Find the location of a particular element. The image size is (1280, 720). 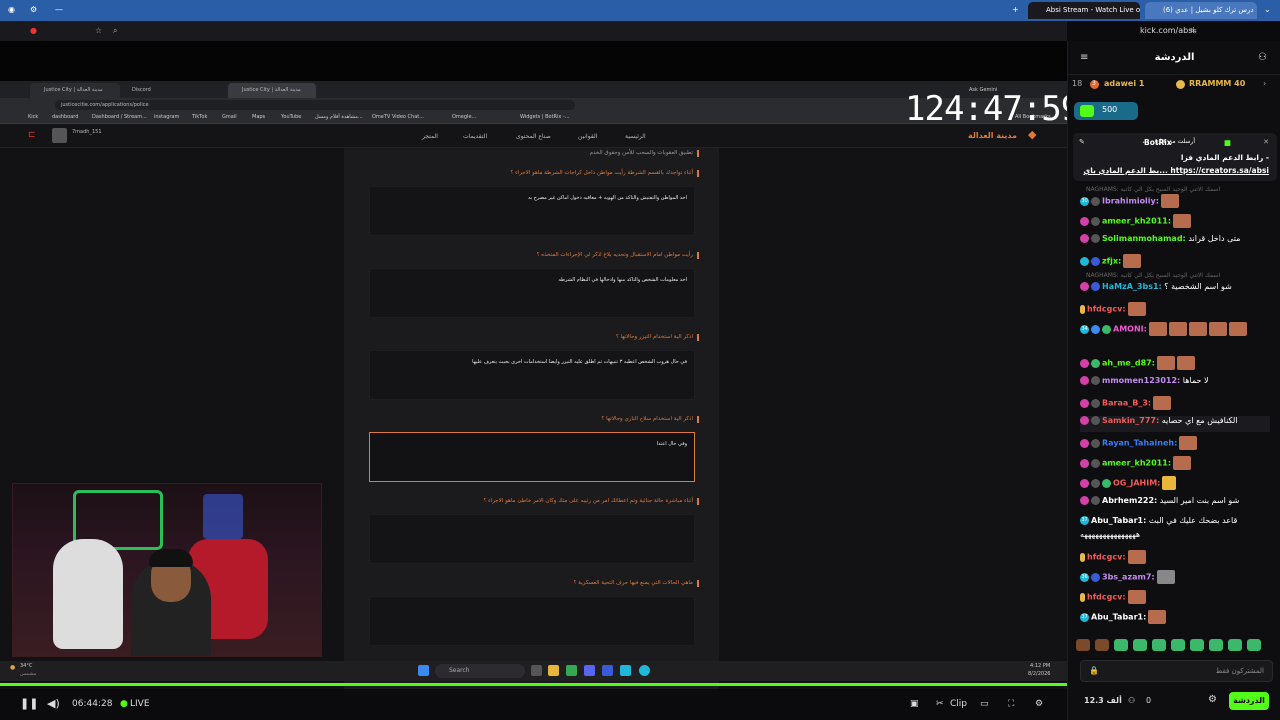

chat-message-hovered: Samkin_777: الكنافيش مع اي حصايه is located at coordinates (1175, 424).